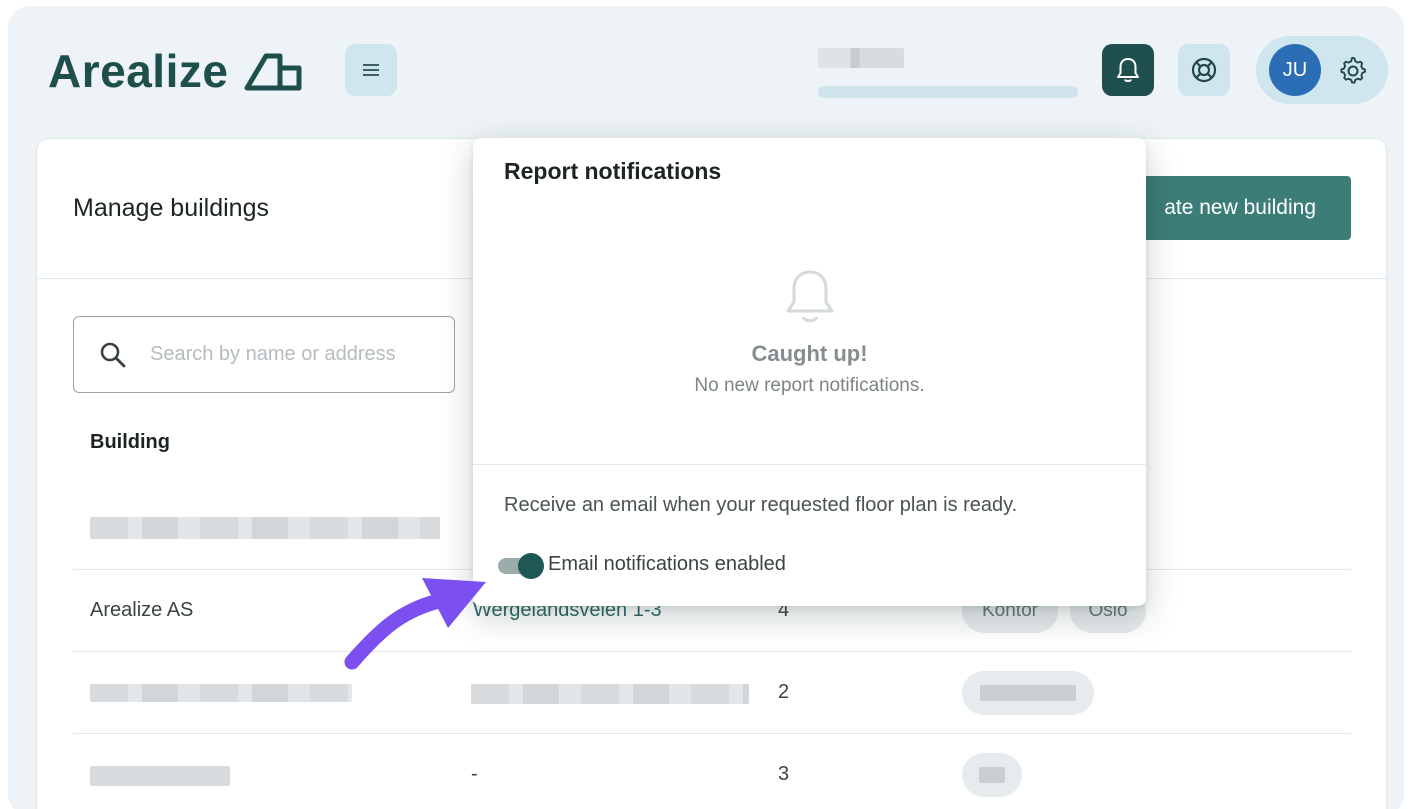  Describe the element at coordinates (810, 296) in the screenshot. I see `bell-outline-icon` at that location.